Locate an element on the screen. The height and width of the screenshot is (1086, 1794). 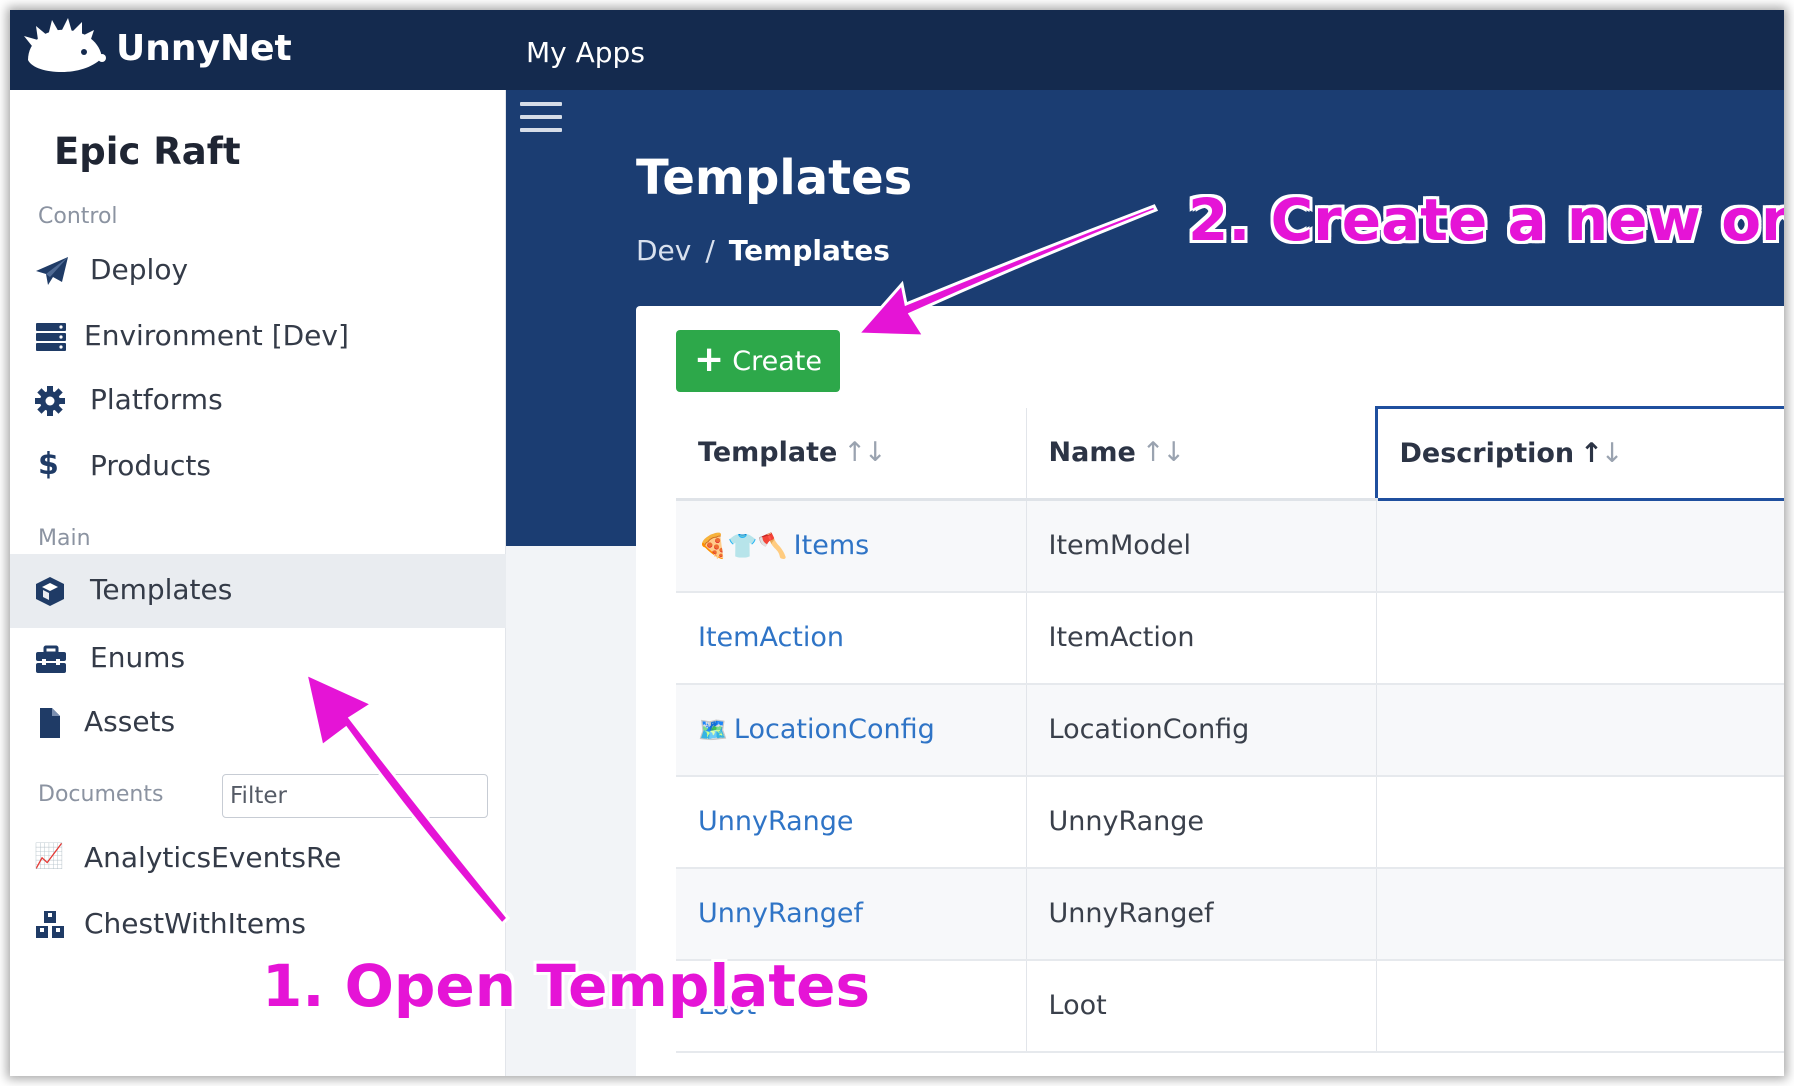
arrow-to-create-icon is located at coordinates (1006, 271).